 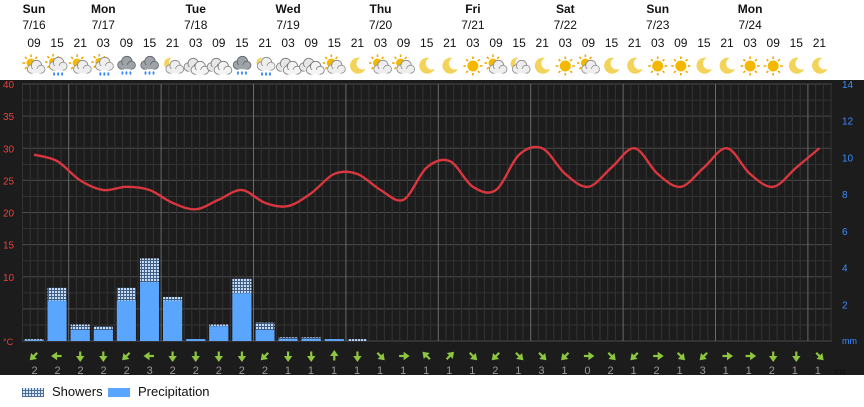 I want to click on y-left-tick: 15, so click(x=9, y=246).